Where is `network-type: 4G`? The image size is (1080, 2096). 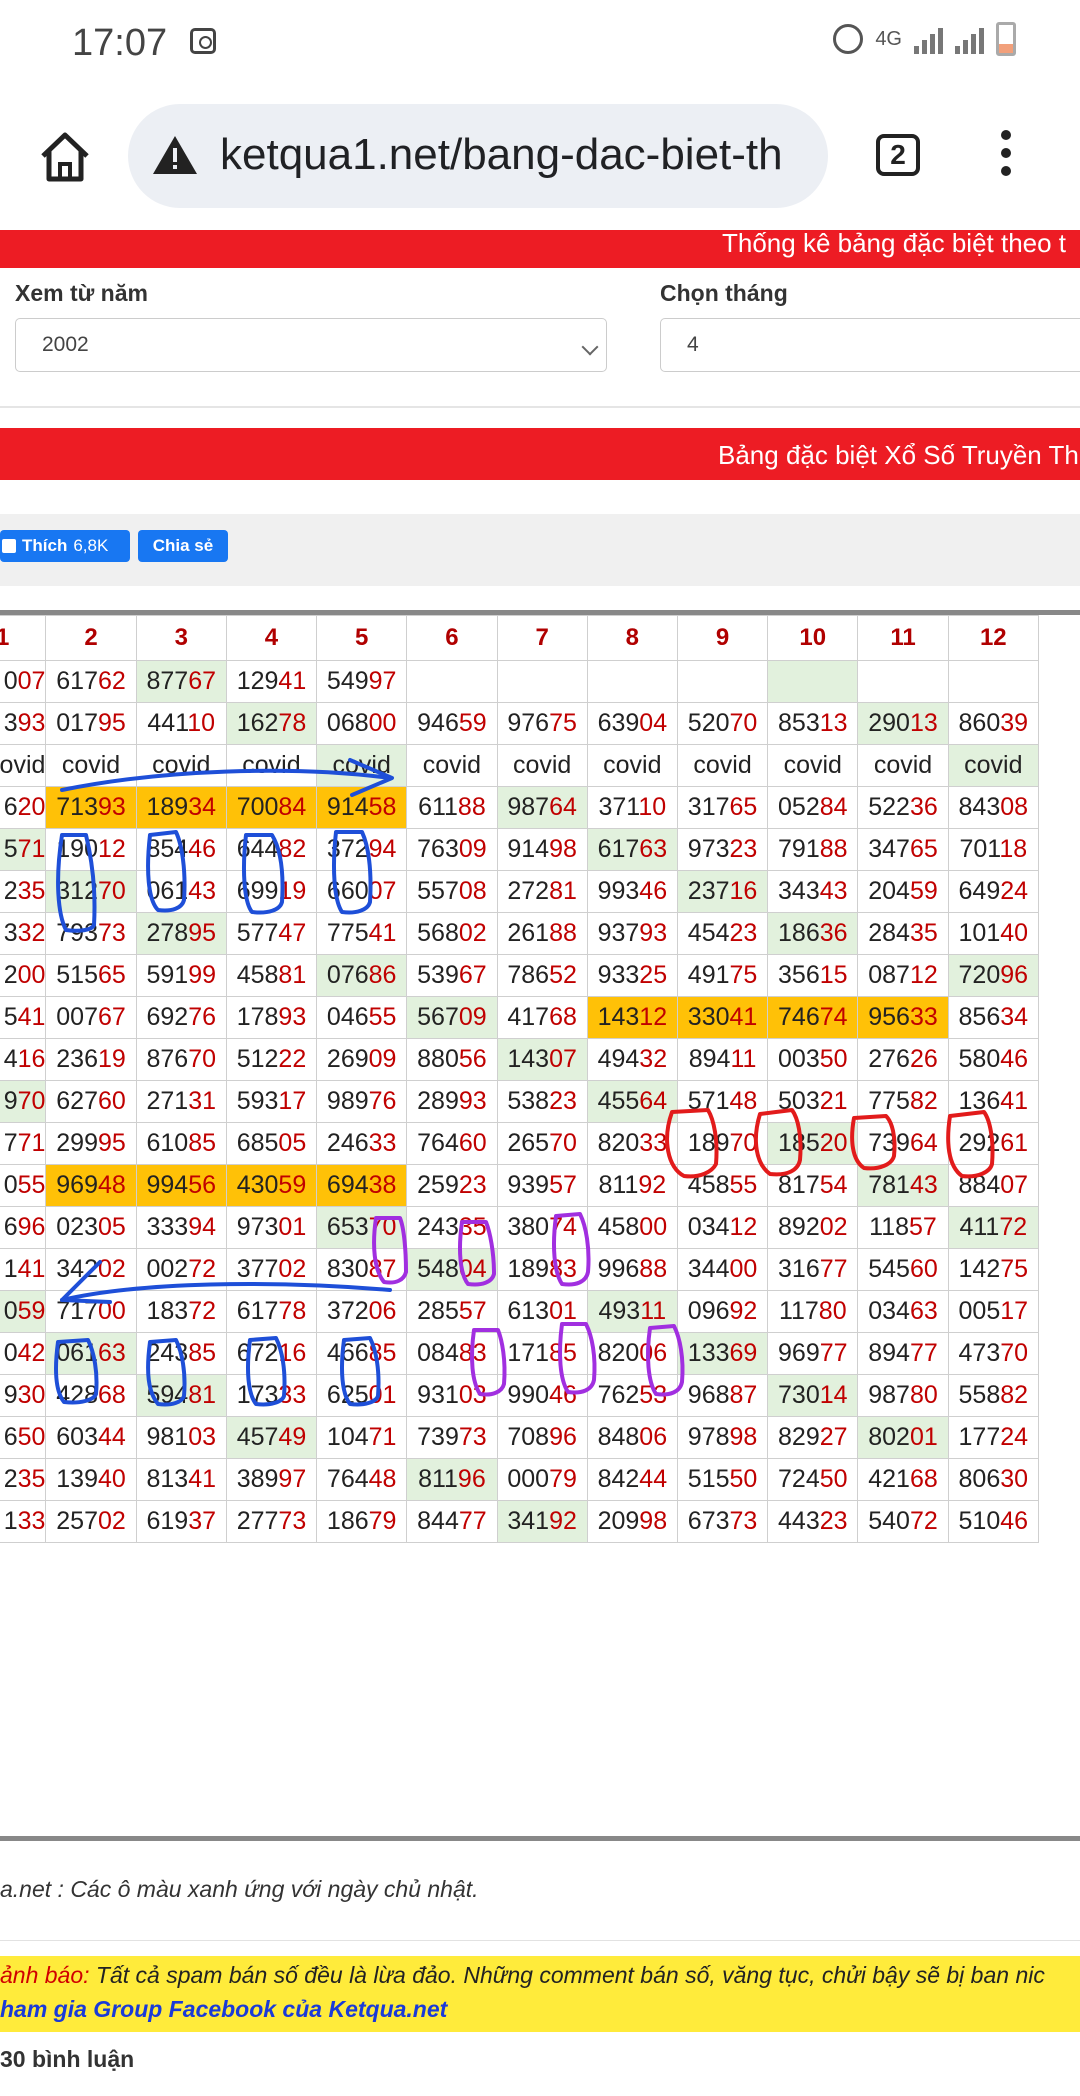
network-type: 4G is located at coordinates (888, 39).